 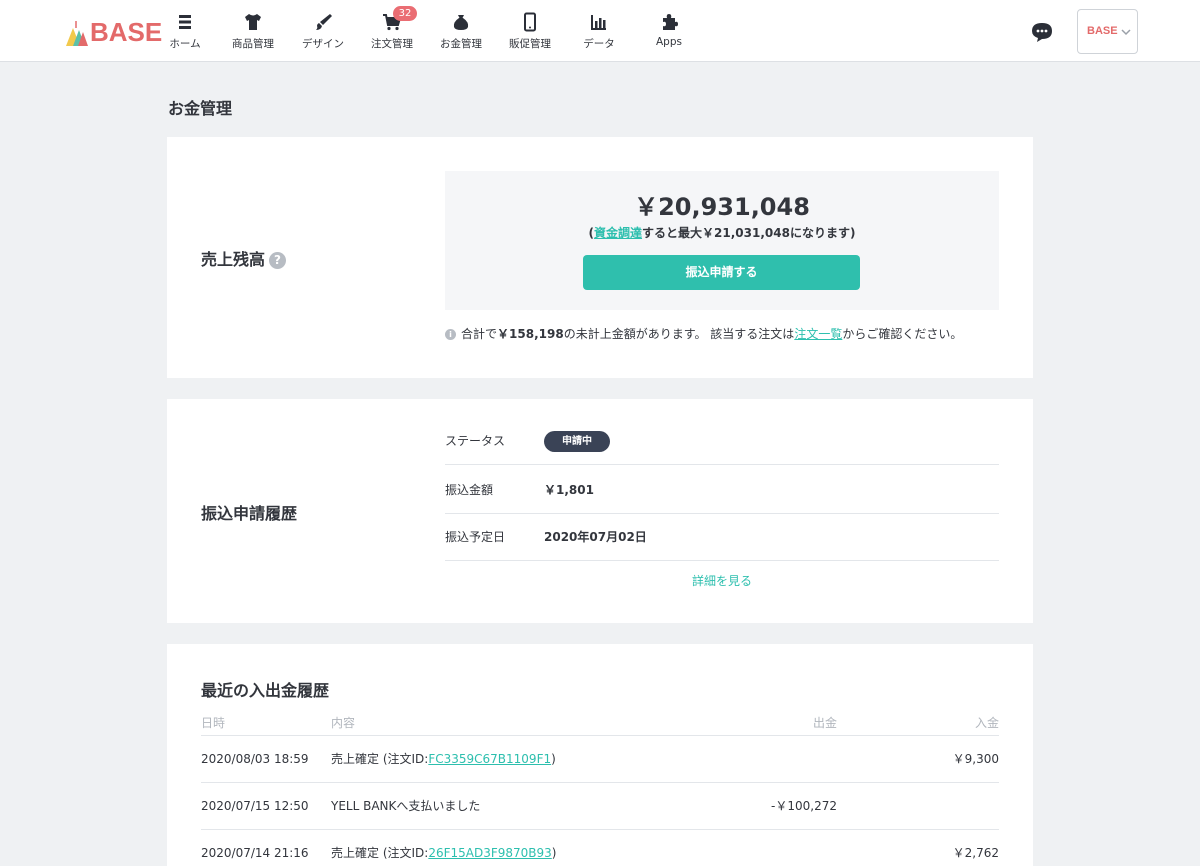 I want to click on nav-items: 商品管理, so click(x=253, y=31).